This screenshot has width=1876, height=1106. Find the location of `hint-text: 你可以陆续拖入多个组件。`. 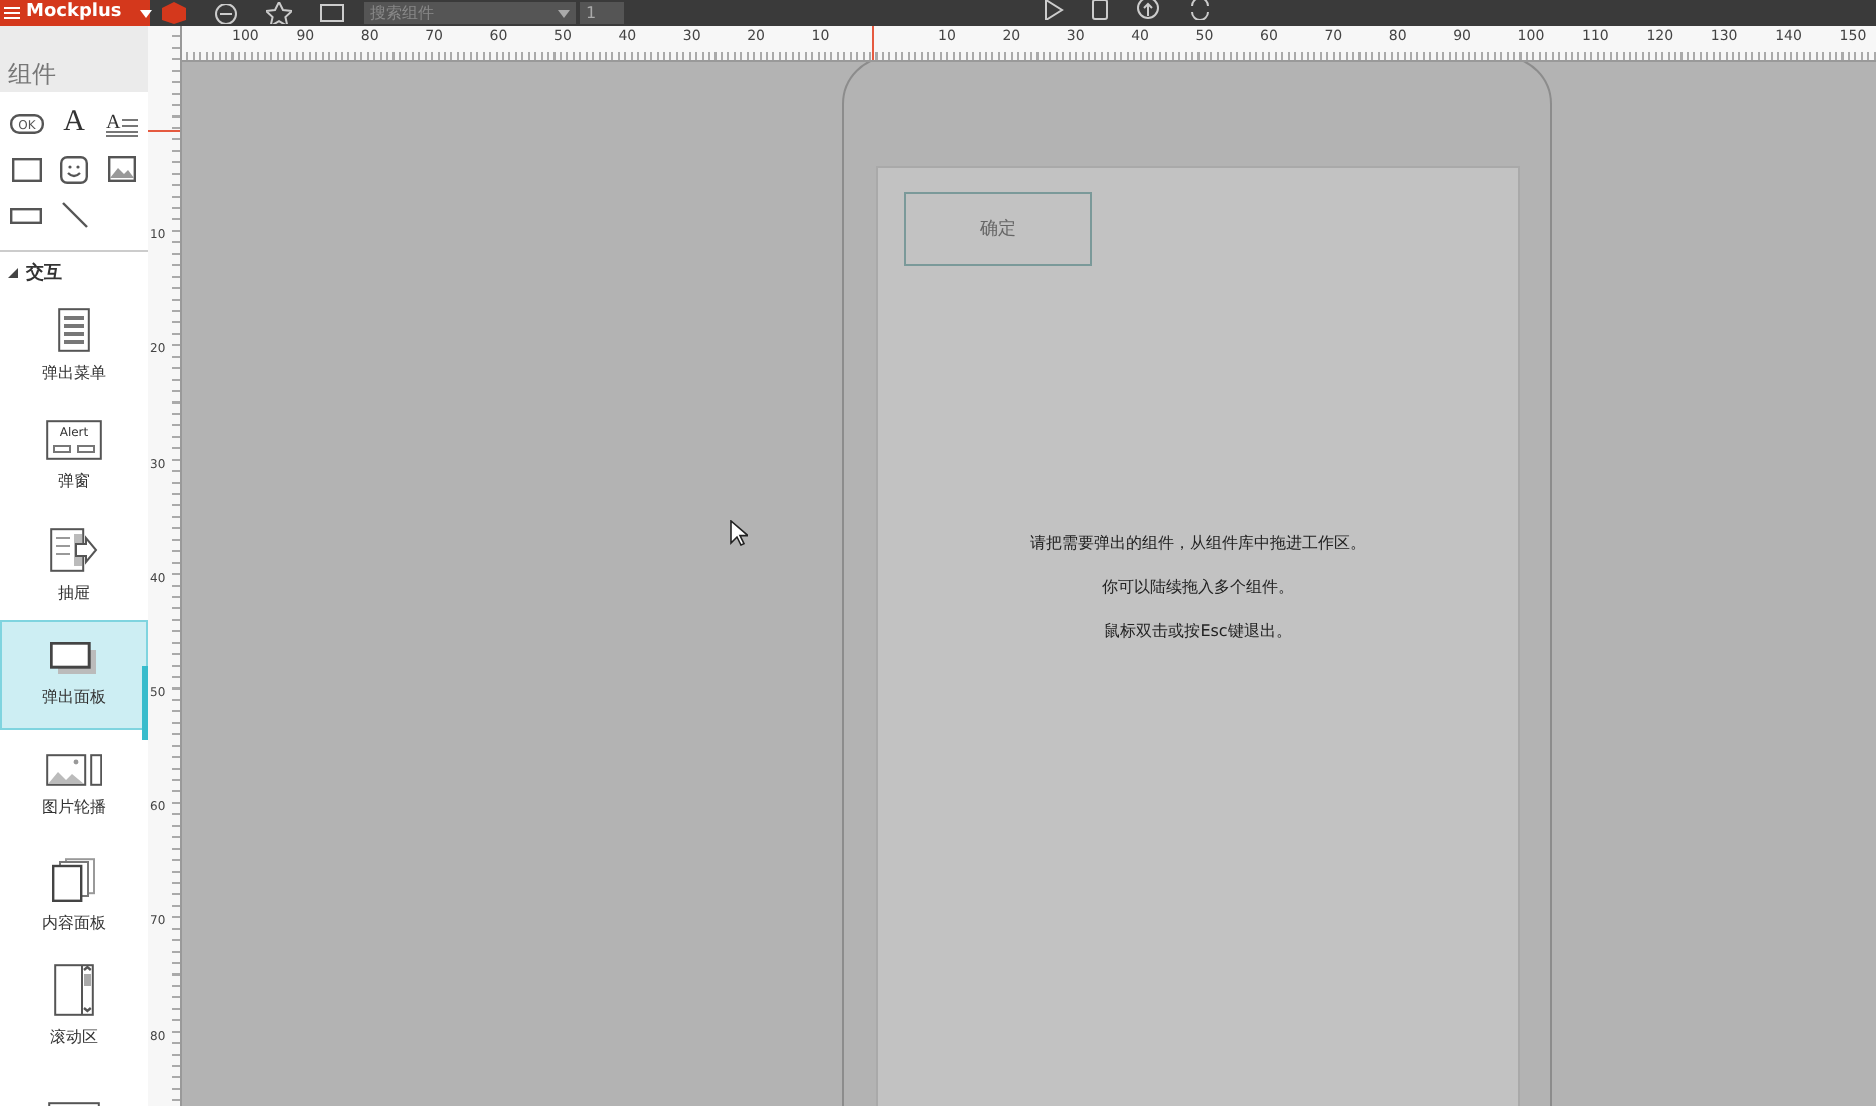

hint-text: 你可以陆续拖入多个组件。 is located at coordinates (1198, 587).